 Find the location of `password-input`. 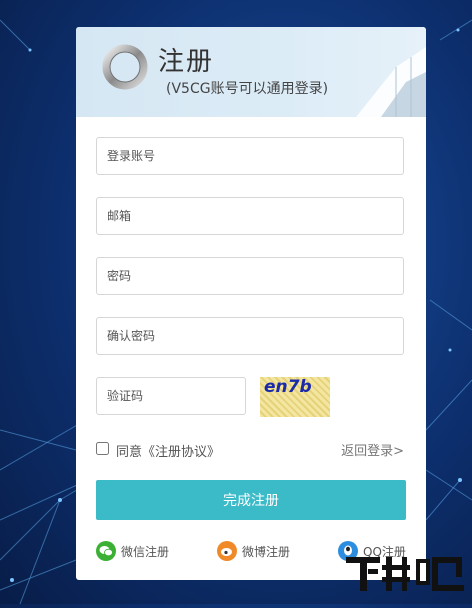

password-input is located at coordinates (250, 276).